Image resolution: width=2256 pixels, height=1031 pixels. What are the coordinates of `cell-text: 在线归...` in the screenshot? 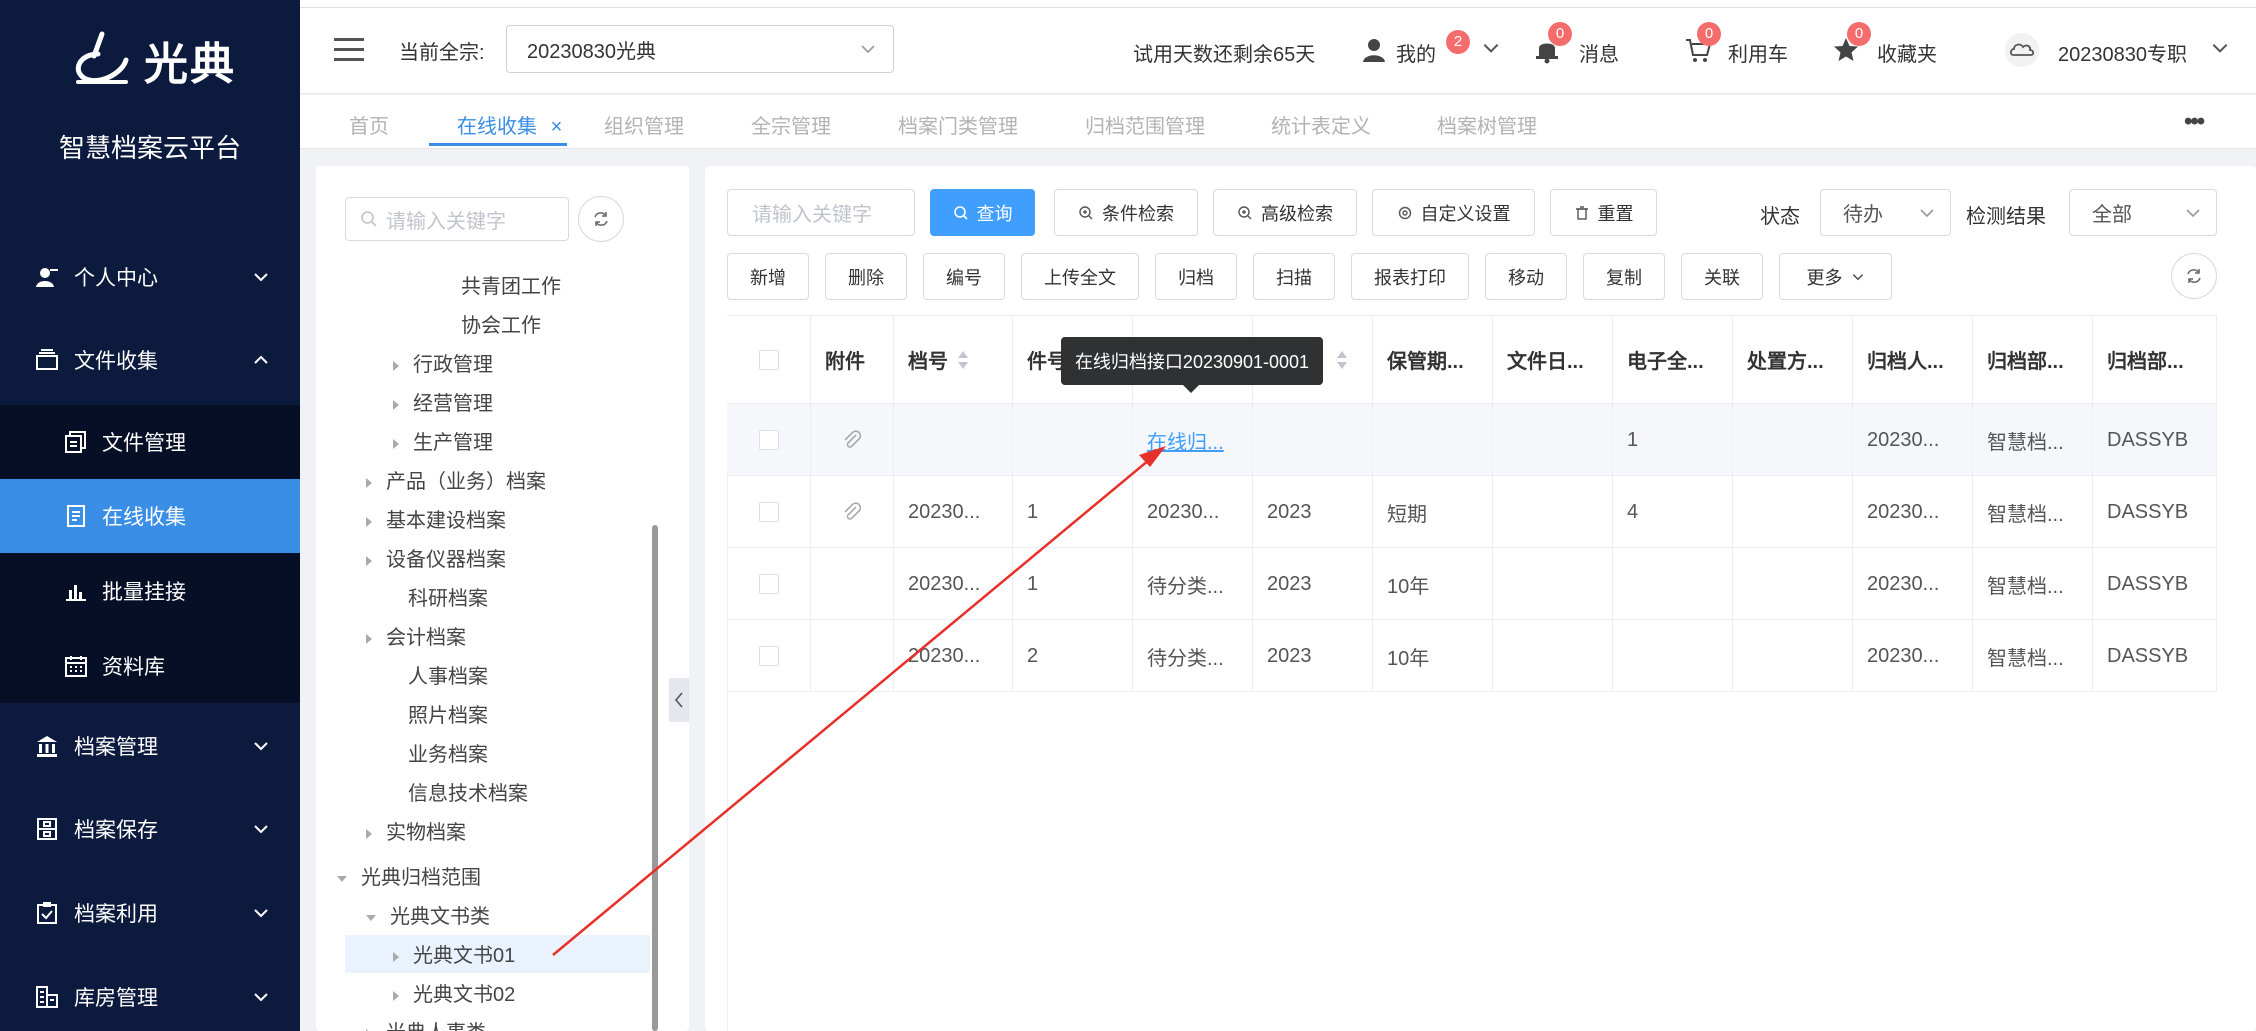 It's located at (1185, 440).